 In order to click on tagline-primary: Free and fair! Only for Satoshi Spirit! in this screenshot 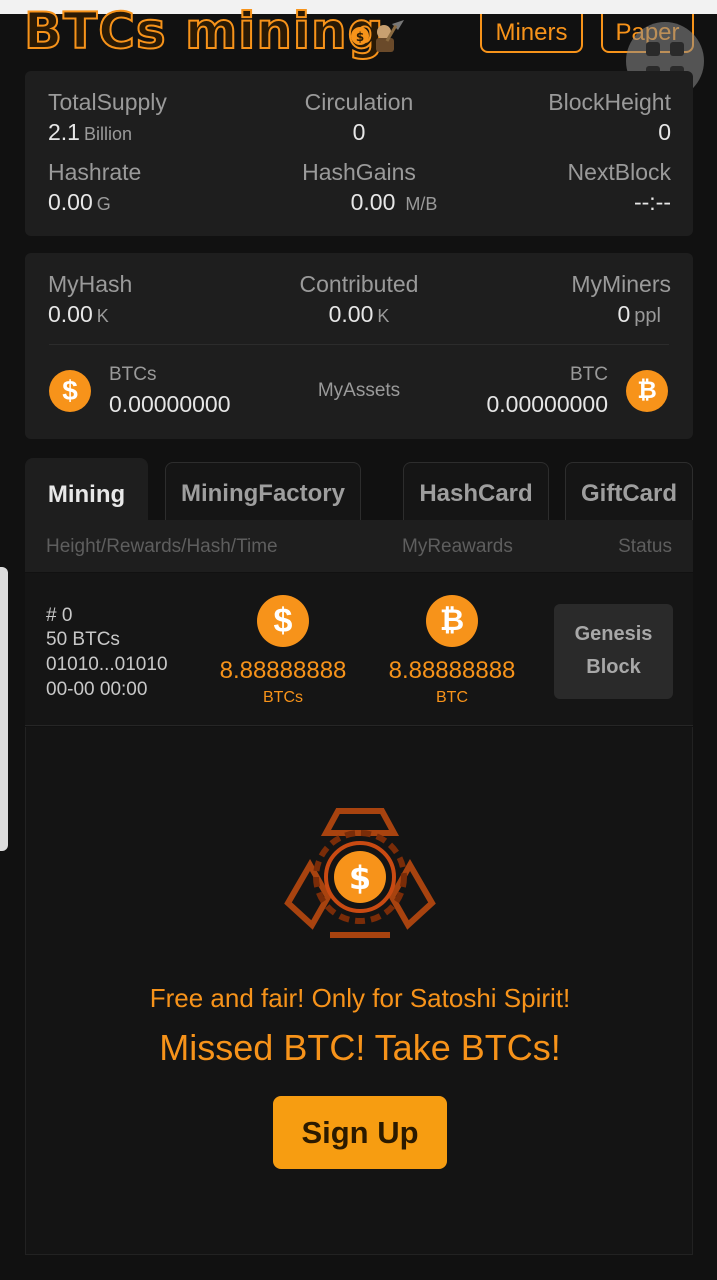, I will do `click(360, 998)`.